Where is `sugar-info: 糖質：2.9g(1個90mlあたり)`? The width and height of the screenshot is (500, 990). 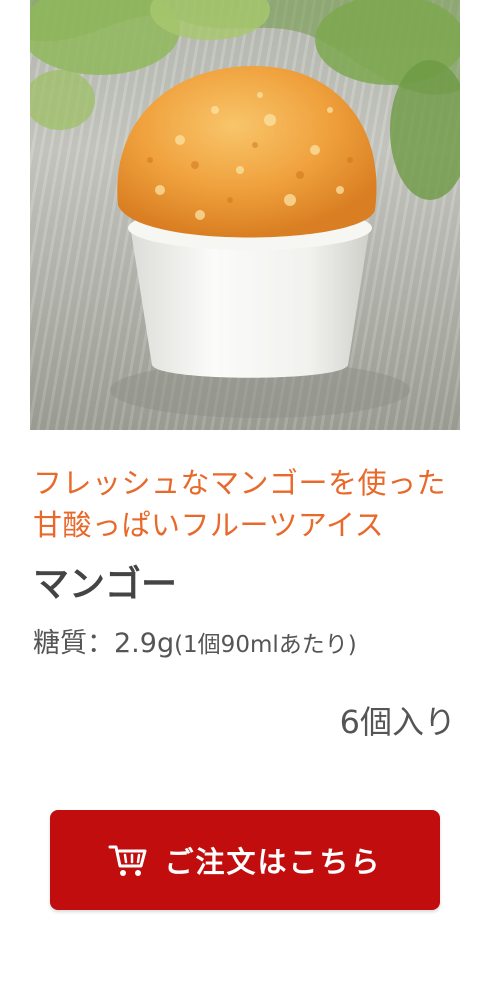 sugar-info: 糖質：2.9g(1個90mlあたり) is located at coordinates (195, 644).